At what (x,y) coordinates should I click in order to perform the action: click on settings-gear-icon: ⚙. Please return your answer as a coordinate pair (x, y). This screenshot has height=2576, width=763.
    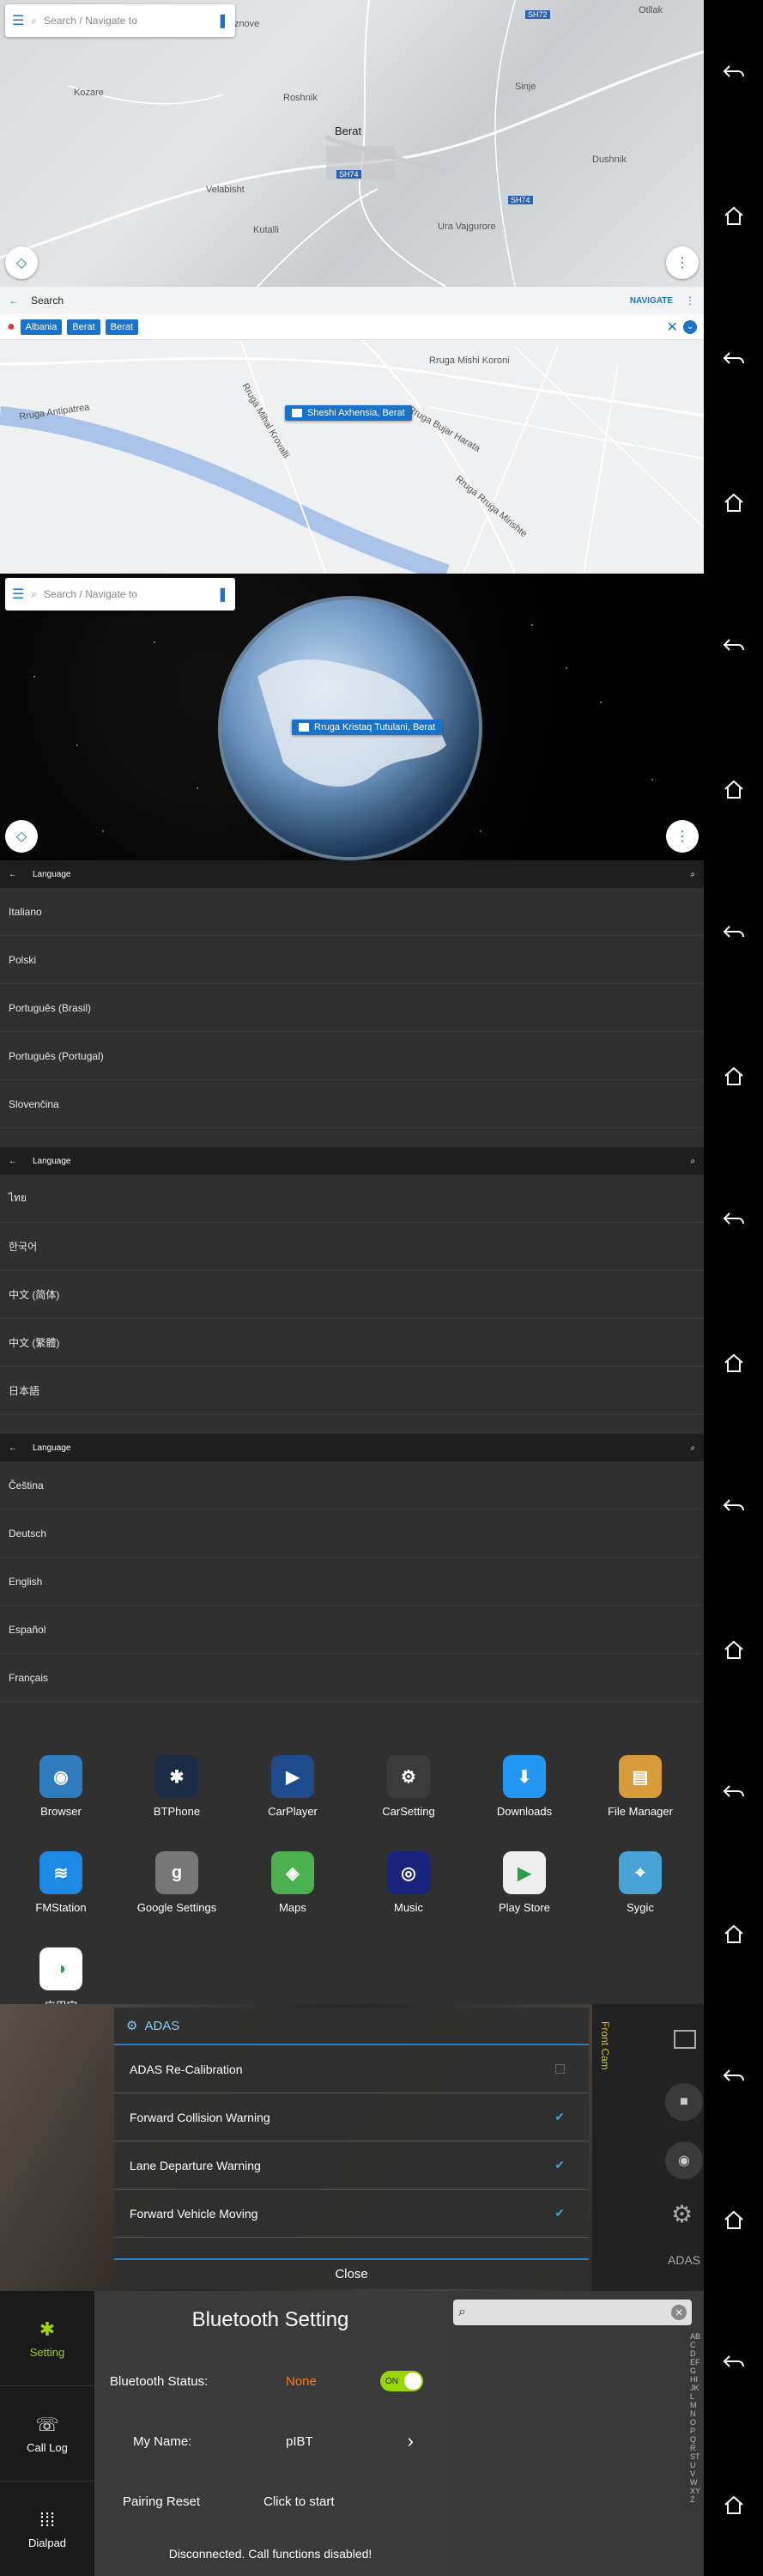
    Looking at the image, I should click on (682, 2214).